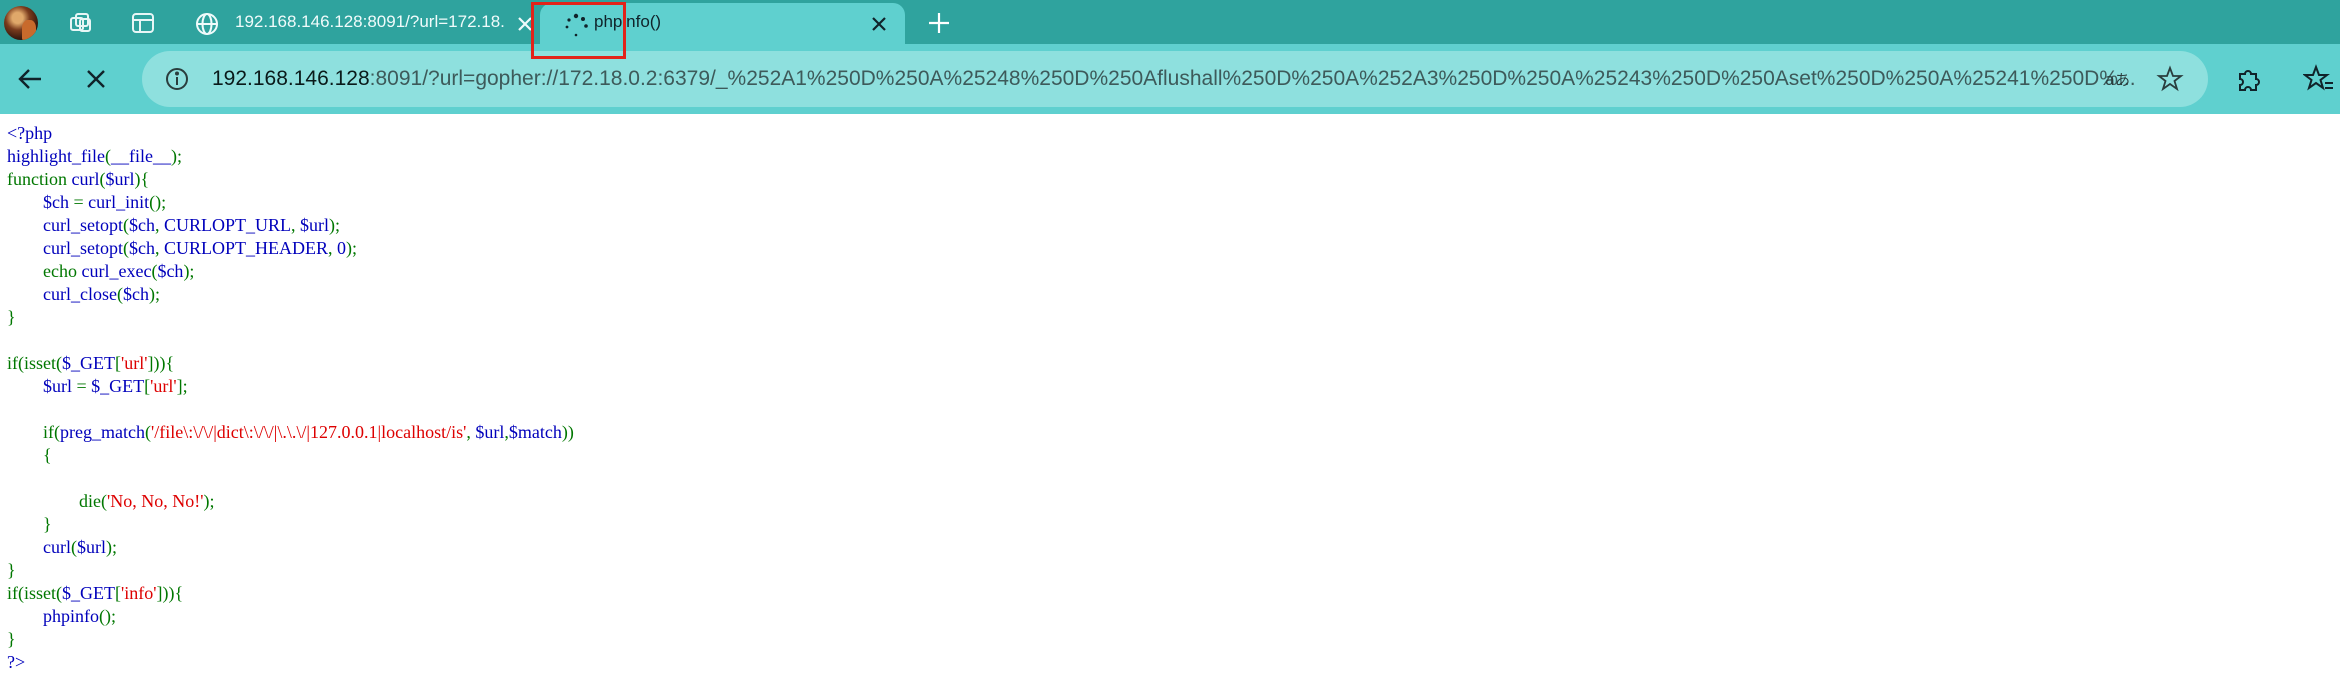 This screenshot has width=2340, height=674. I want to click on code-token: curl_exec, so click(116, 271).